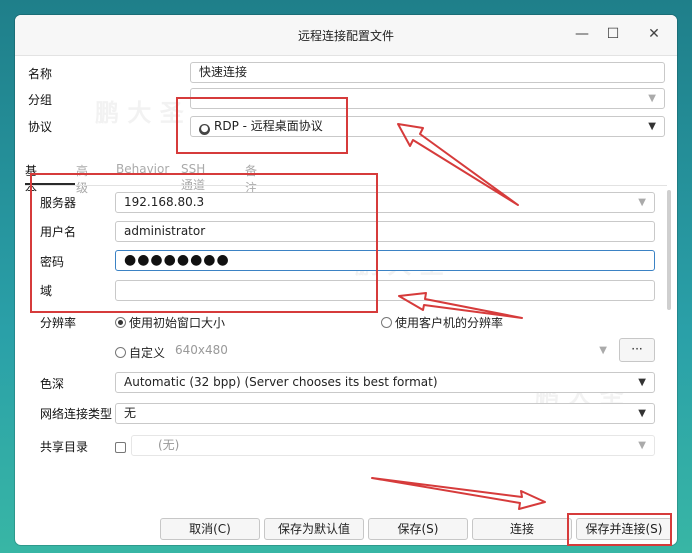 The image size is (692, 553). What do you see at coordinates (458, 493) in the screenshot?
I see `arrow-to-save-connect` at bounding box center [458, 493].